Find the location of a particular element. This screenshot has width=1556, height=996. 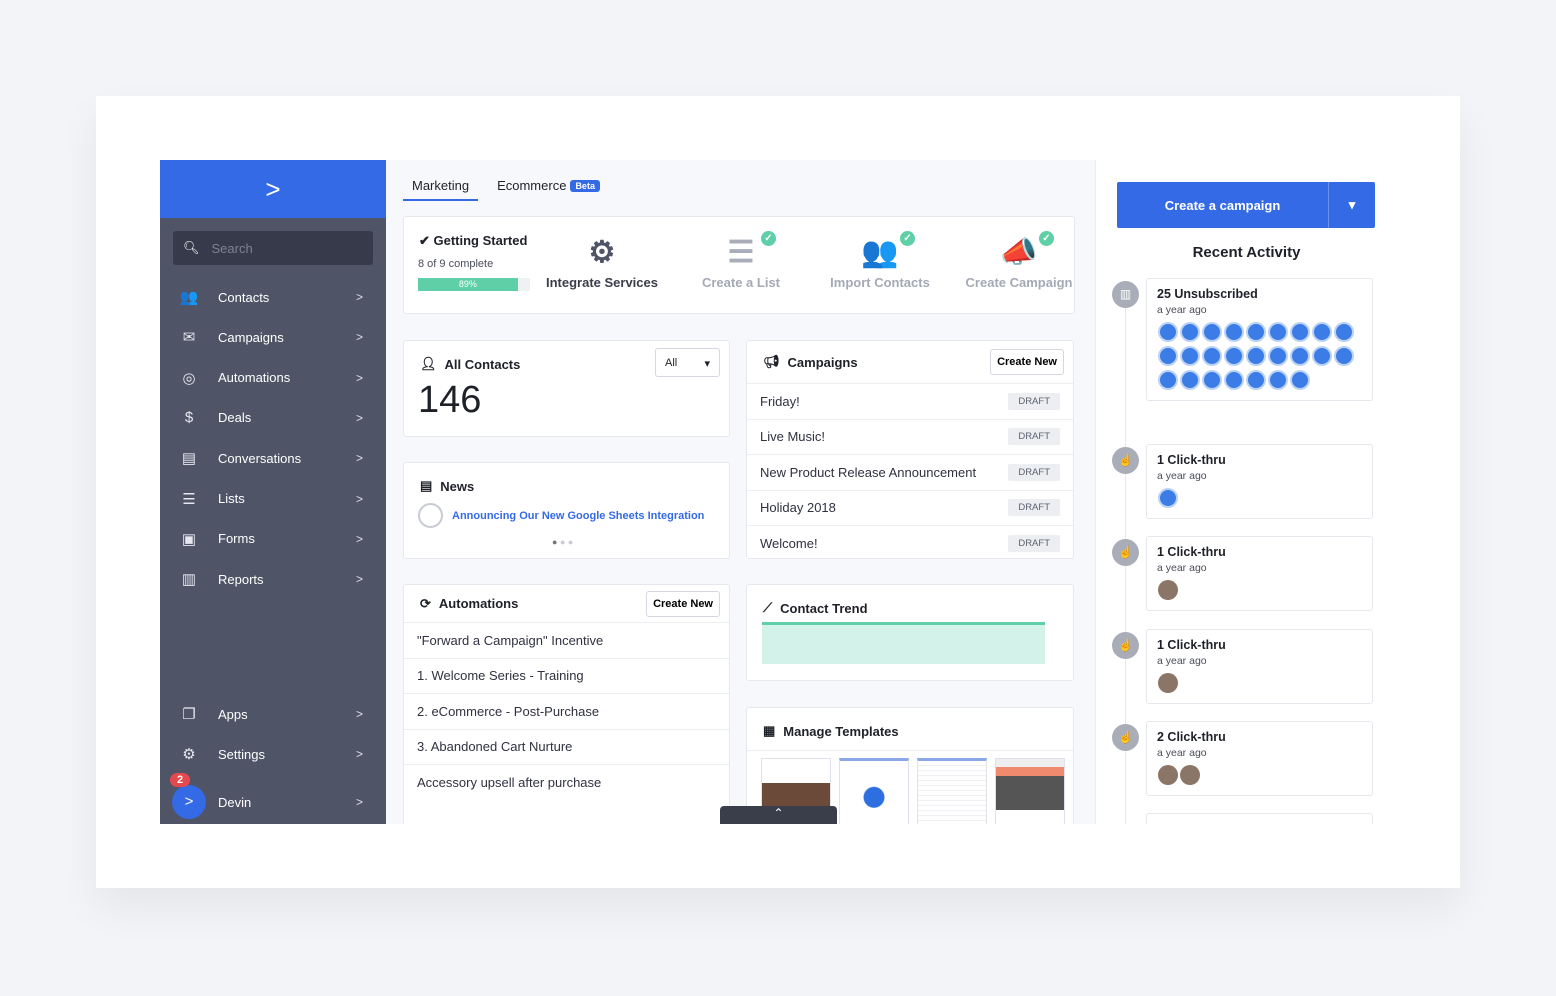

campaign-row: Friday! DRAFT is located at coordinates (910, 401).